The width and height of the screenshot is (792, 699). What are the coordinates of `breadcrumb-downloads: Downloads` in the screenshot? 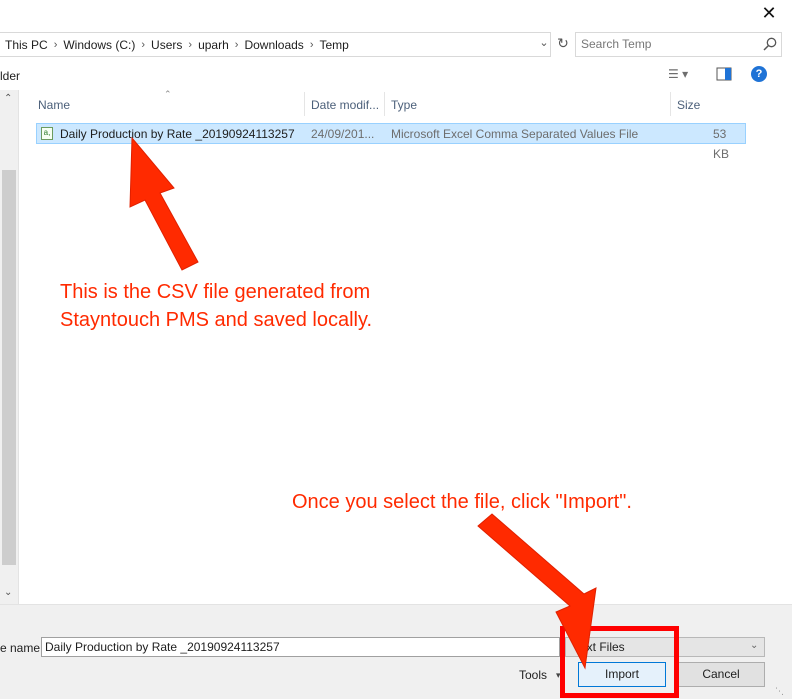 It's located at (273, 45).